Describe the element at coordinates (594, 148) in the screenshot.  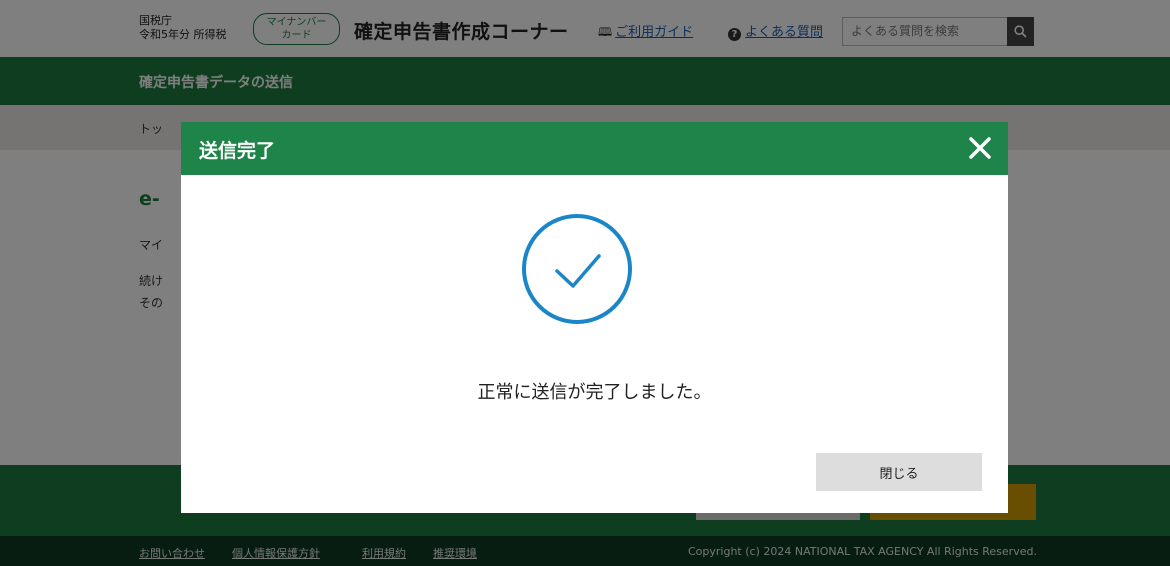
I see `dialog-header: 送信完了` at that location.